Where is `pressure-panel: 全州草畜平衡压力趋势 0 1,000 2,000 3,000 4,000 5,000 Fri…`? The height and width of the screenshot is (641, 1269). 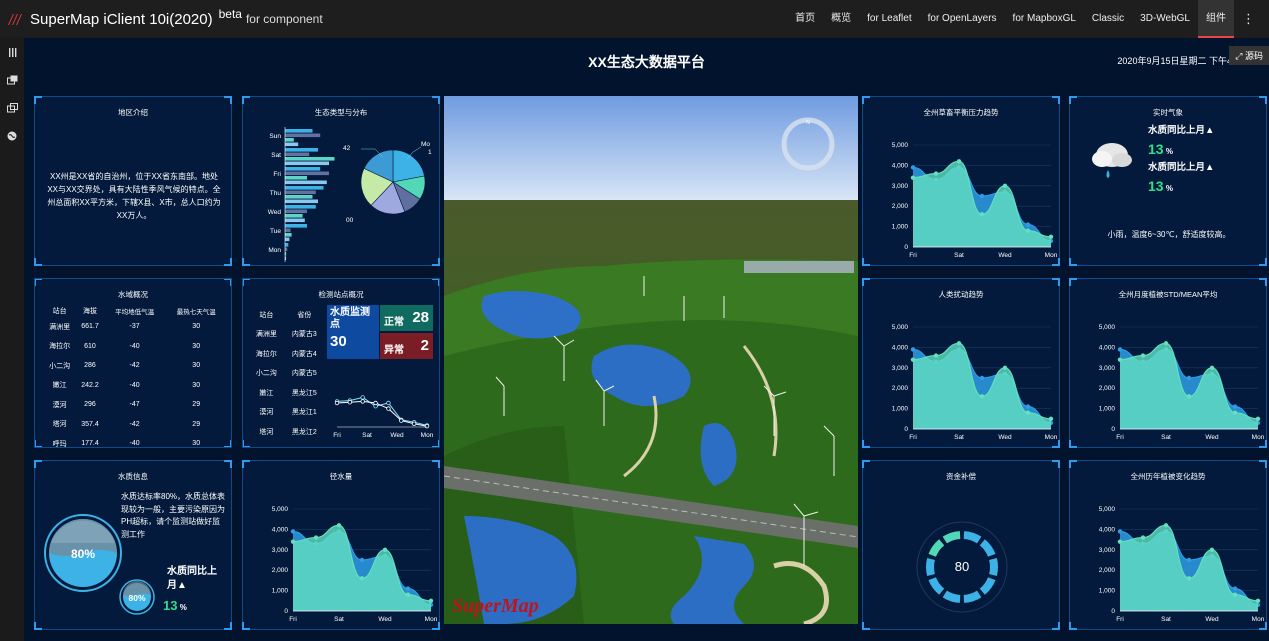
pressure-panel: 全州草畜平衡压力趋势 0 1,000 2,000 3,000 4,000 5,000 Fri… is located at coordinates (961, 181).